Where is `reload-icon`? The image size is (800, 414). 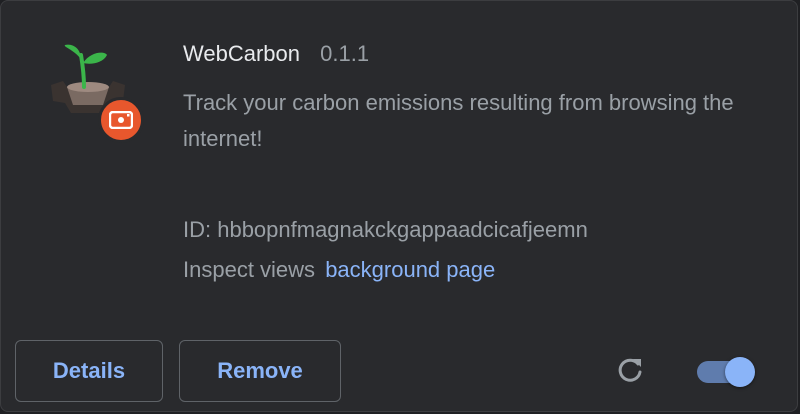 reload-icon is located at coordinates (630, 370).